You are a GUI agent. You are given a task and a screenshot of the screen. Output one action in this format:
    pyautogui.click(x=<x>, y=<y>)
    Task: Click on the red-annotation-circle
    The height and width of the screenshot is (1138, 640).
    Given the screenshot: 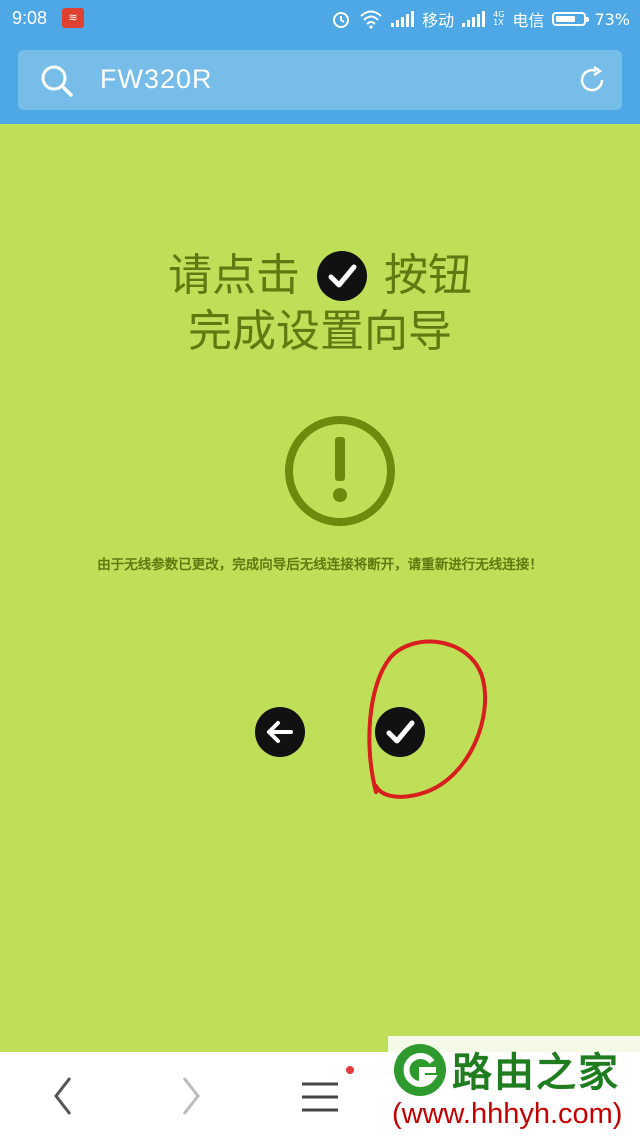 What is the action you would take?
    pyautogui.click(x=427, y=719)
    